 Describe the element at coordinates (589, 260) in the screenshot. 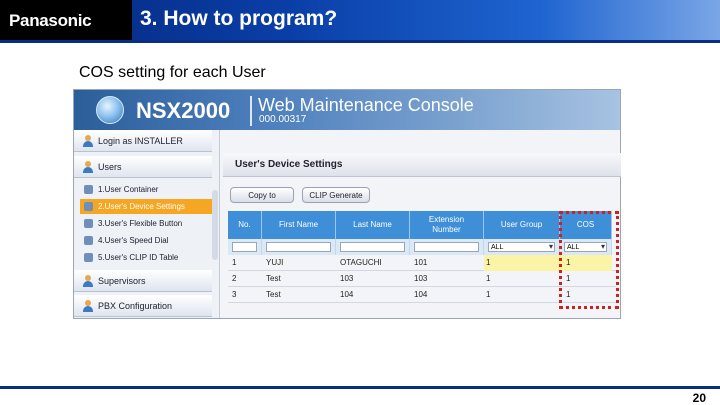

I see `cos-column-highlight` at that location.